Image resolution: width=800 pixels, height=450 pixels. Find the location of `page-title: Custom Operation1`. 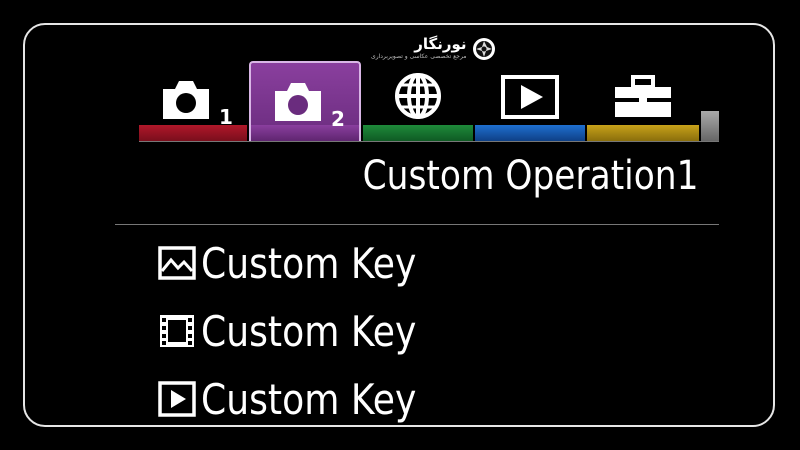

page-title: Custom Operation1 is located at coordinates (530, 176).